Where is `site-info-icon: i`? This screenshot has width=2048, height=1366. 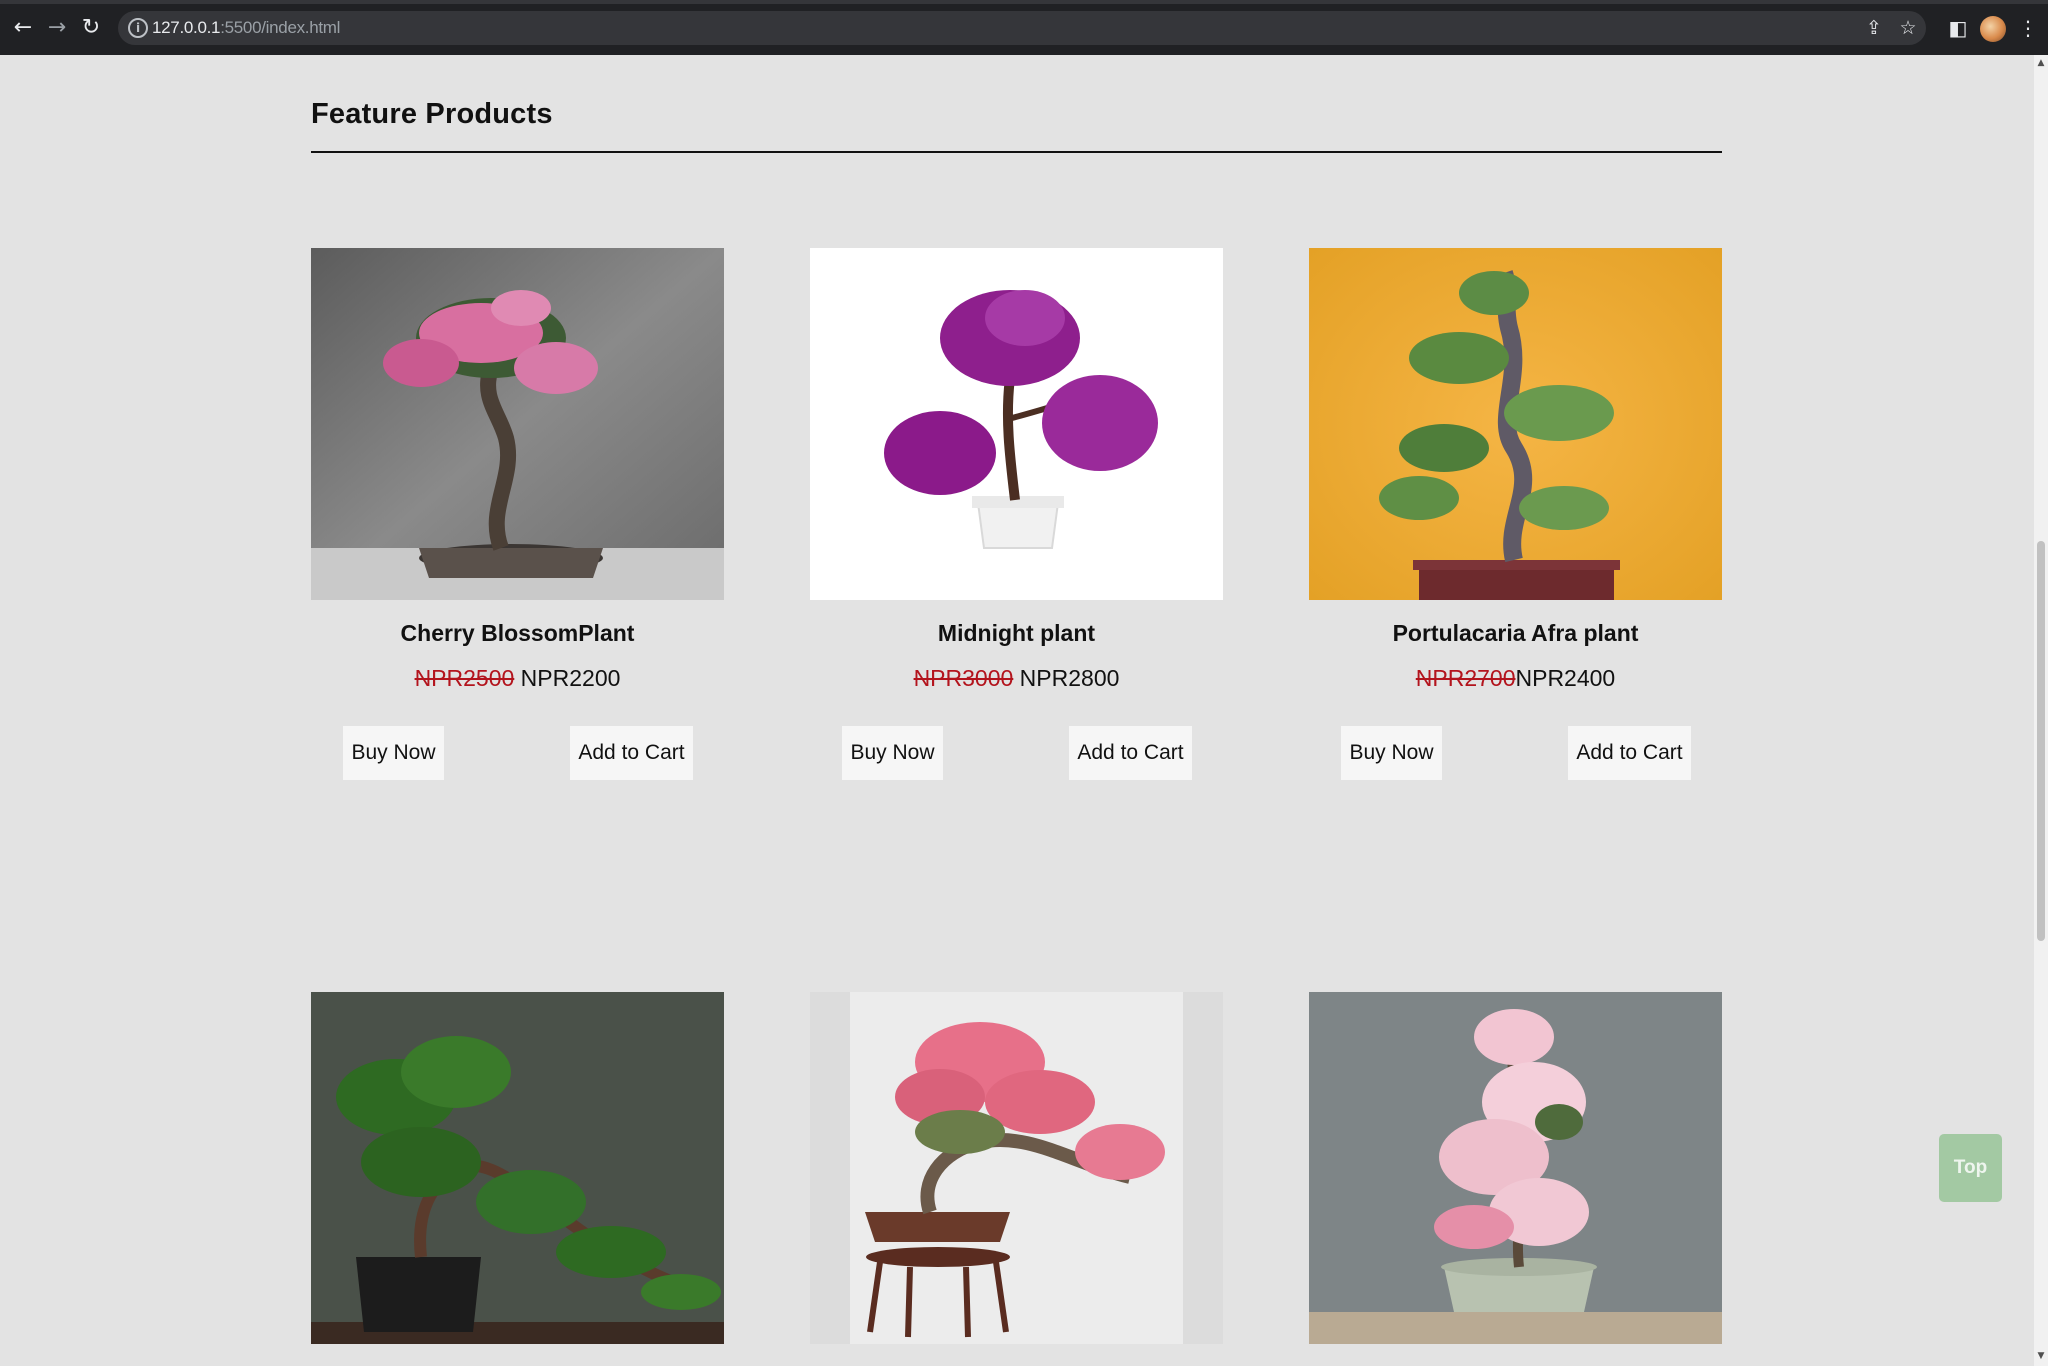 site-info-icon: i is located at coordinates (138, 28).